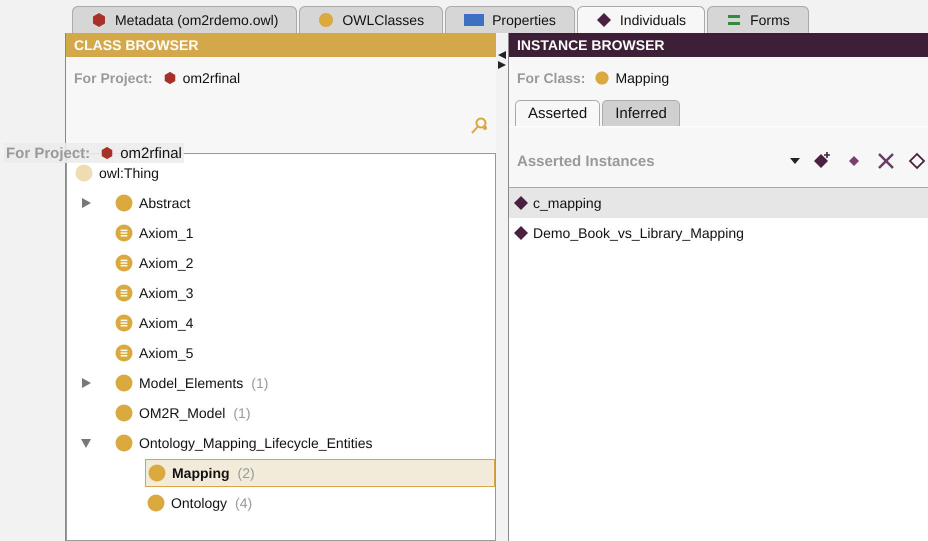 The height and width of the screenshot is (541, 928). What do you see at coordinates (551, 78) in the screenshot?
I see `class-label: For Class:` at bounding box center [551, 78].